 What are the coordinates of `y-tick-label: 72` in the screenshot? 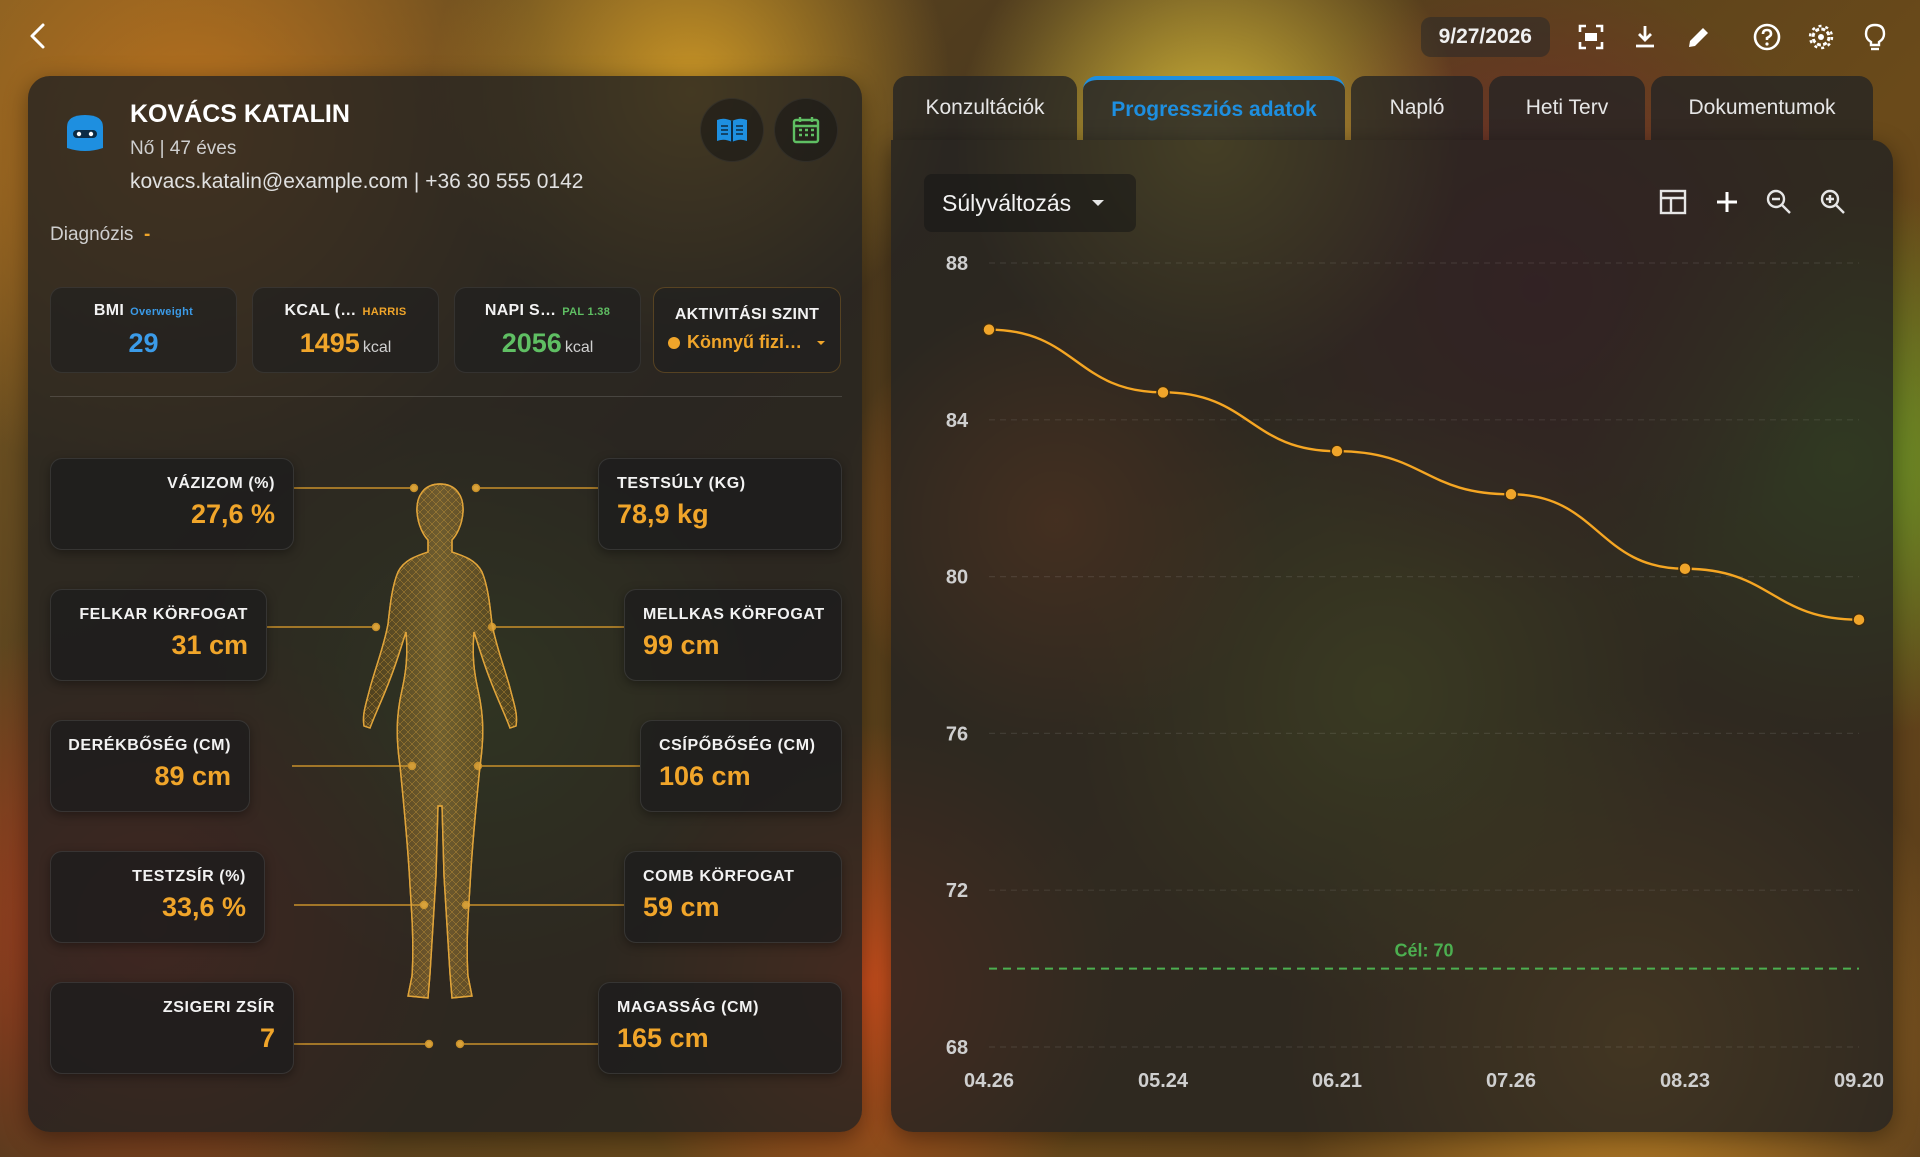 It's located at (957, 891).